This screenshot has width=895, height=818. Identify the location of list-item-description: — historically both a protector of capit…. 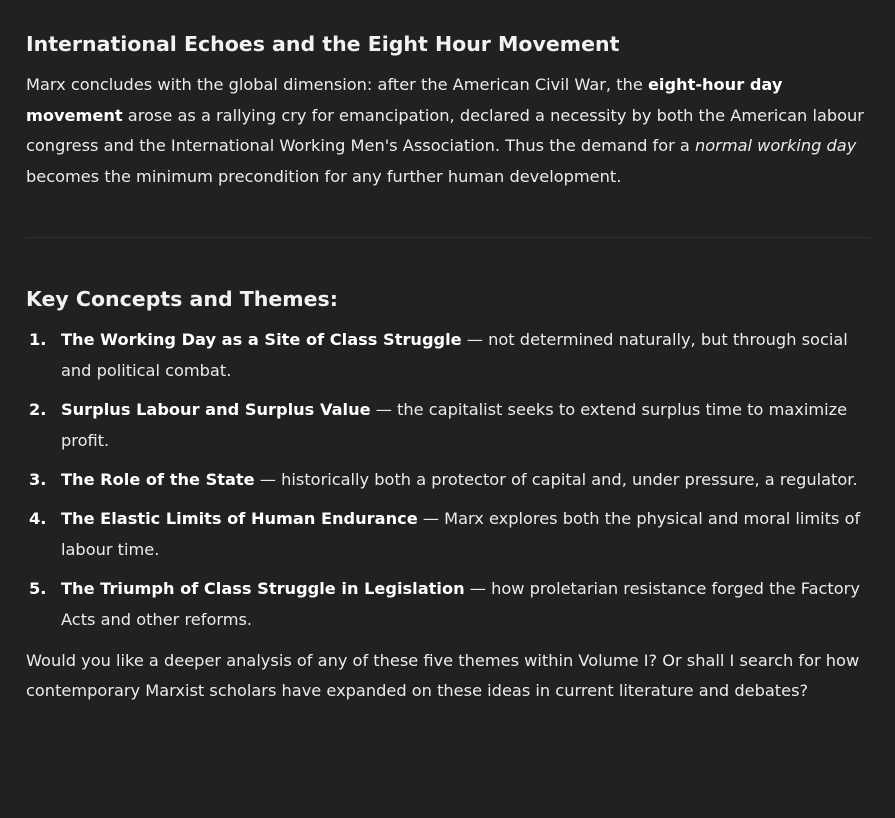
(556, 479).